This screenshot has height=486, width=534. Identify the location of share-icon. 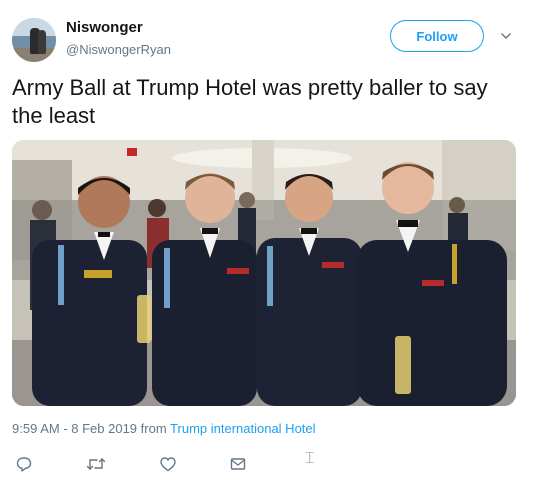
(238, 464).